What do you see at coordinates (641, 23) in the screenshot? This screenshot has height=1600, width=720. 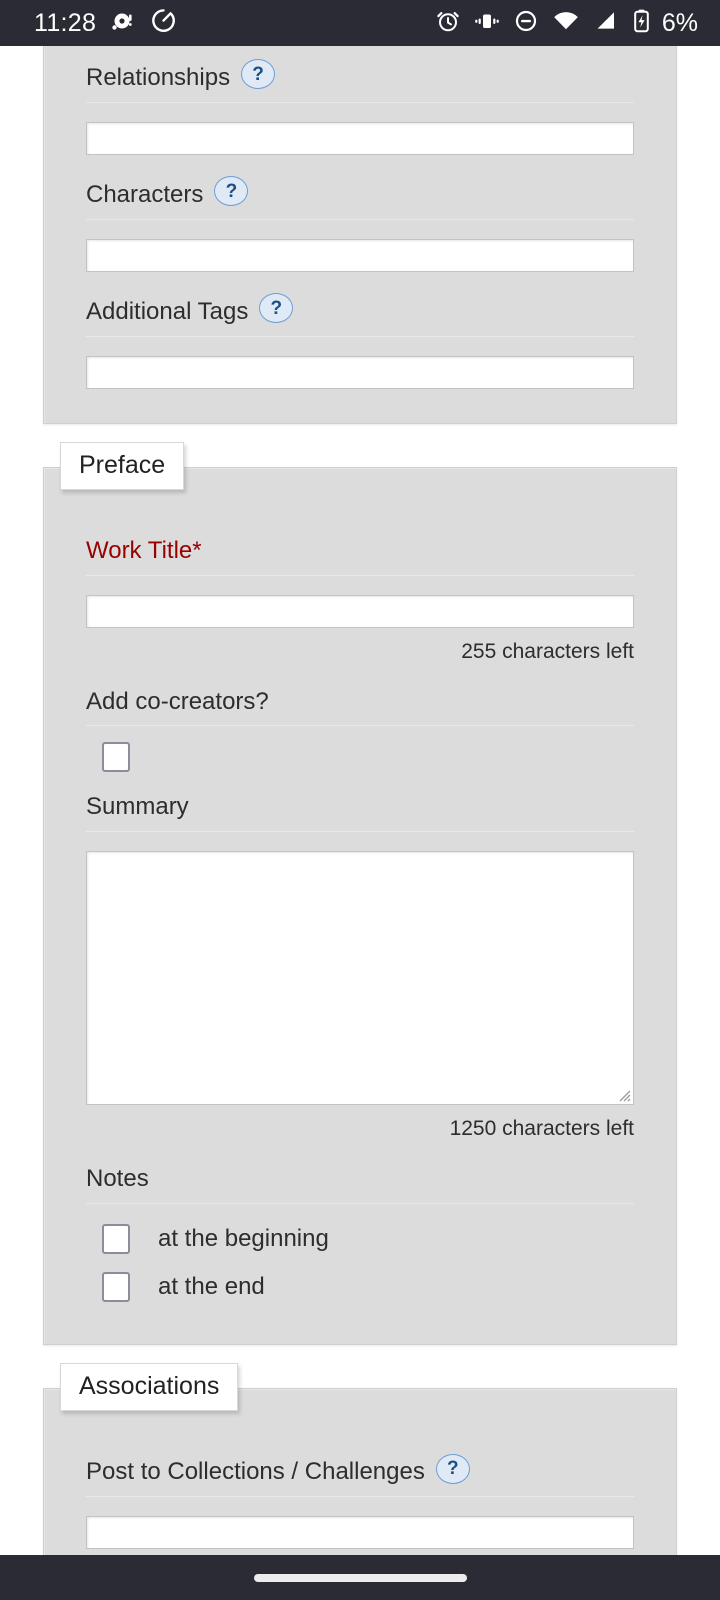 I see `battery-charging-icon` at bounding box center [641, 23].